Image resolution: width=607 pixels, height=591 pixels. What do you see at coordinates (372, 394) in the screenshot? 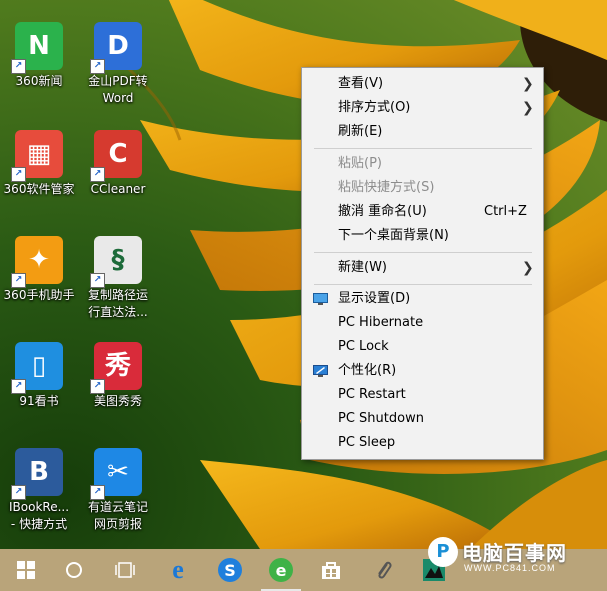
I see `menu-item-label: PC Restart` at bounding box center [372, 394].